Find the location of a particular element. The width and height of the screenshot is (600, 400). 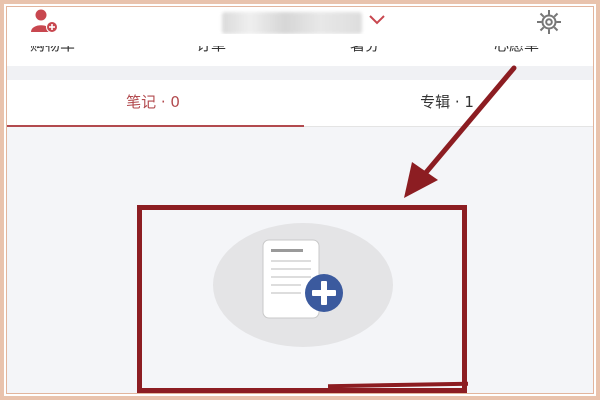

active-tab-indicator is located at coordinates (155, 126).